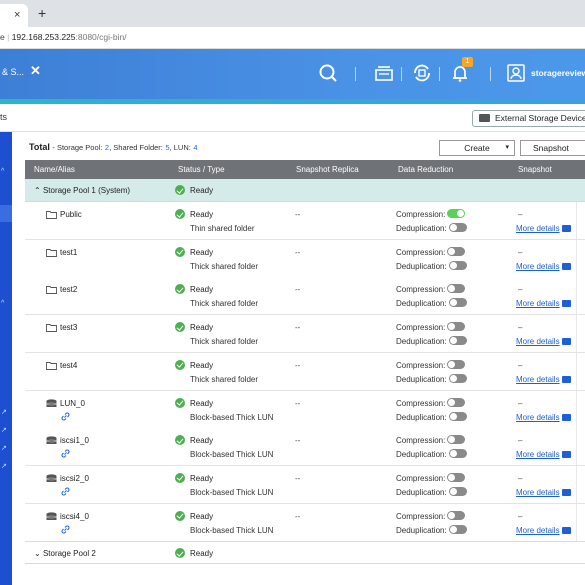  What do you see at coordinates (305, 190) in the screenshot?
I see `storage-pool-row: ⌃ Storage Pool 1 (System) Ready` at bounding box center [305, 190].